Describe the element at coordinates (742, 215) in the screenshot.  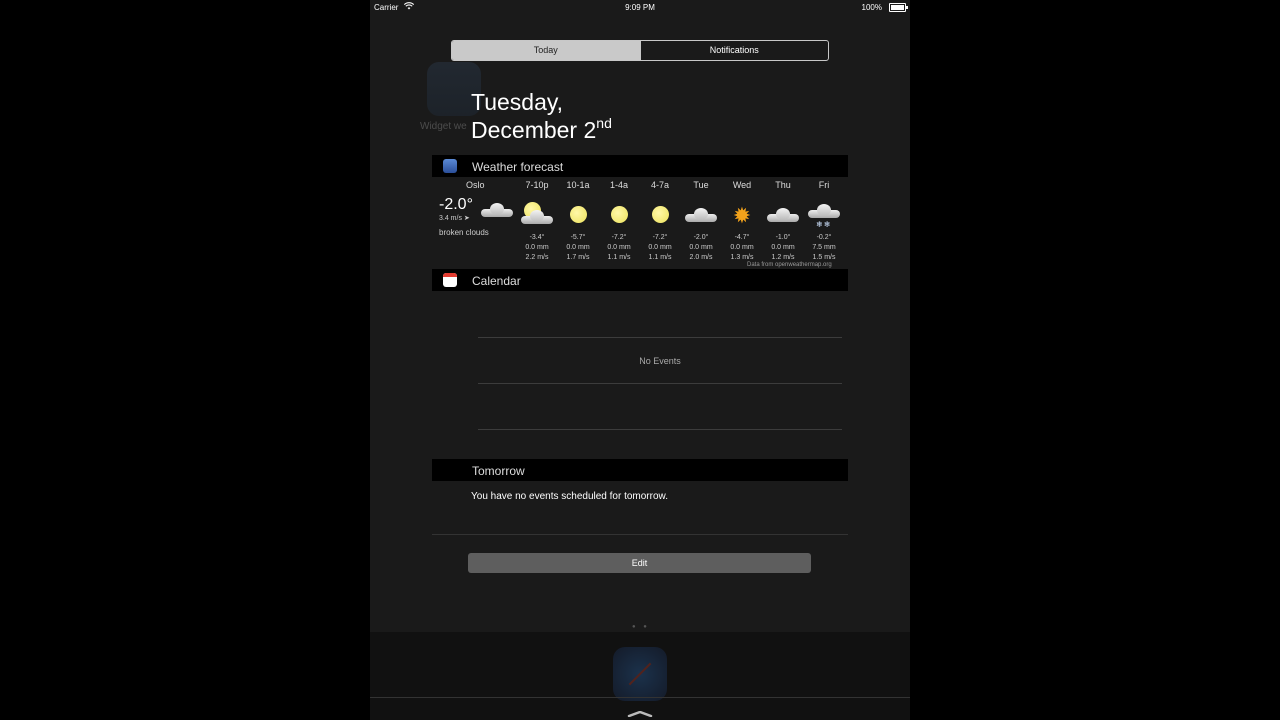
I see `sun-icon: ✹` at that location.